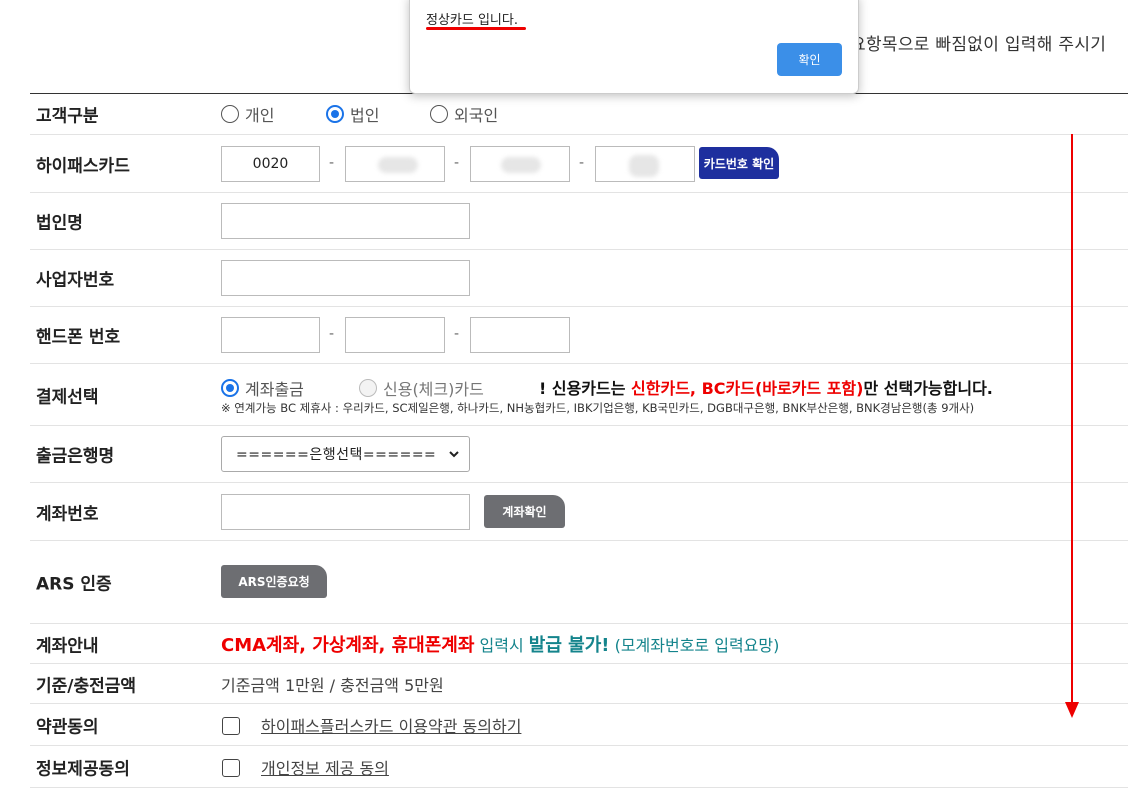  Describe the element at coordinates (59, 223) in the screenshot. I see `label-corp-name: 법인명` at that location.